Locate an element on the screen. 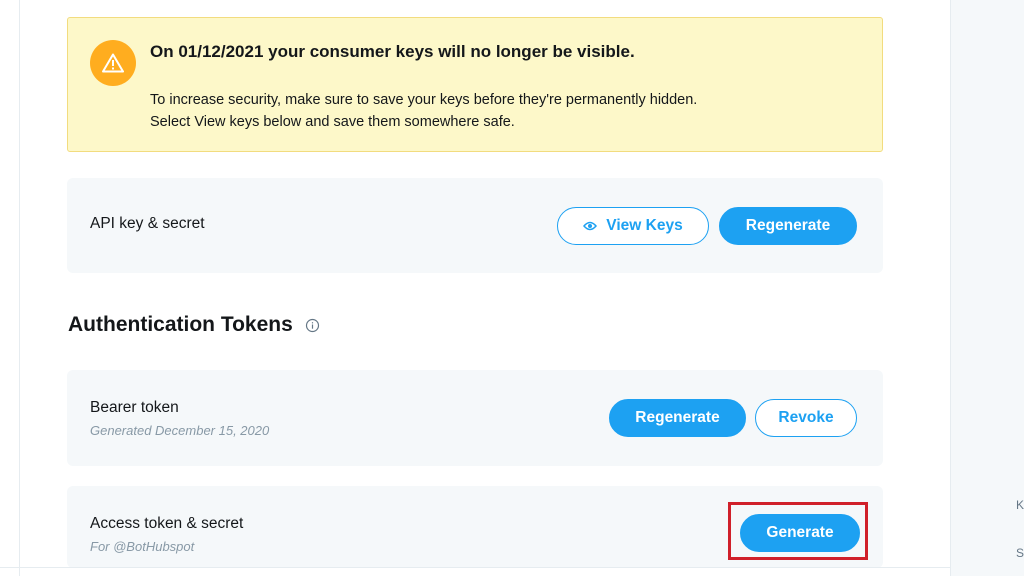  bottom-divider is located at coordinates (512, 567).